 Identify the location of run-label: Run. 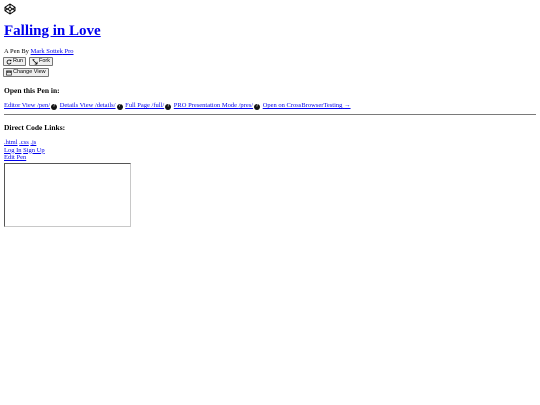
(18, 61).